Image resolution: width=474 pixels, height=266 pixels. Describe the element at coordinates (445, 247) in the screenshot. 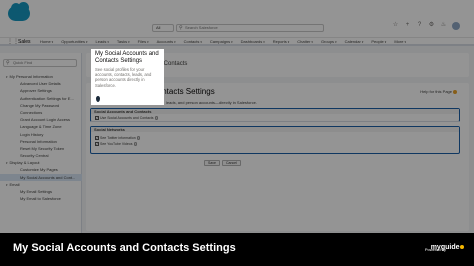

I see `brand-text: myguide` at that location.